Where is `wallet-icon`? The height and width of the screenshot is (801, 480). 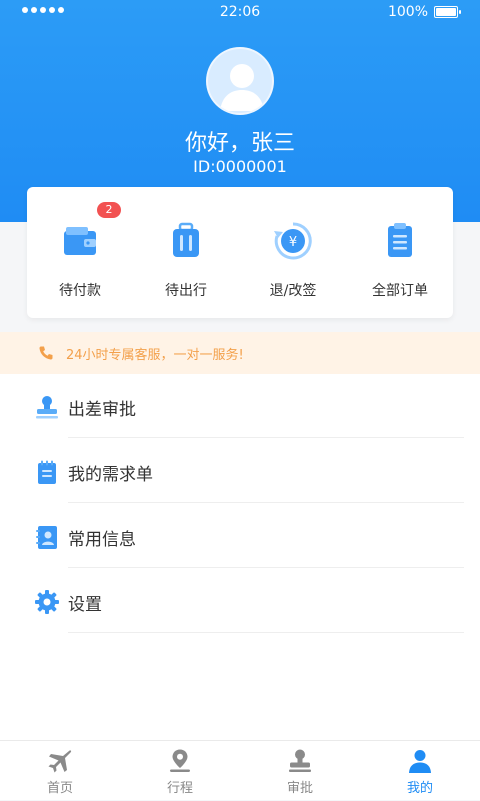 wallet-icon is located at coordinates (80, 241).